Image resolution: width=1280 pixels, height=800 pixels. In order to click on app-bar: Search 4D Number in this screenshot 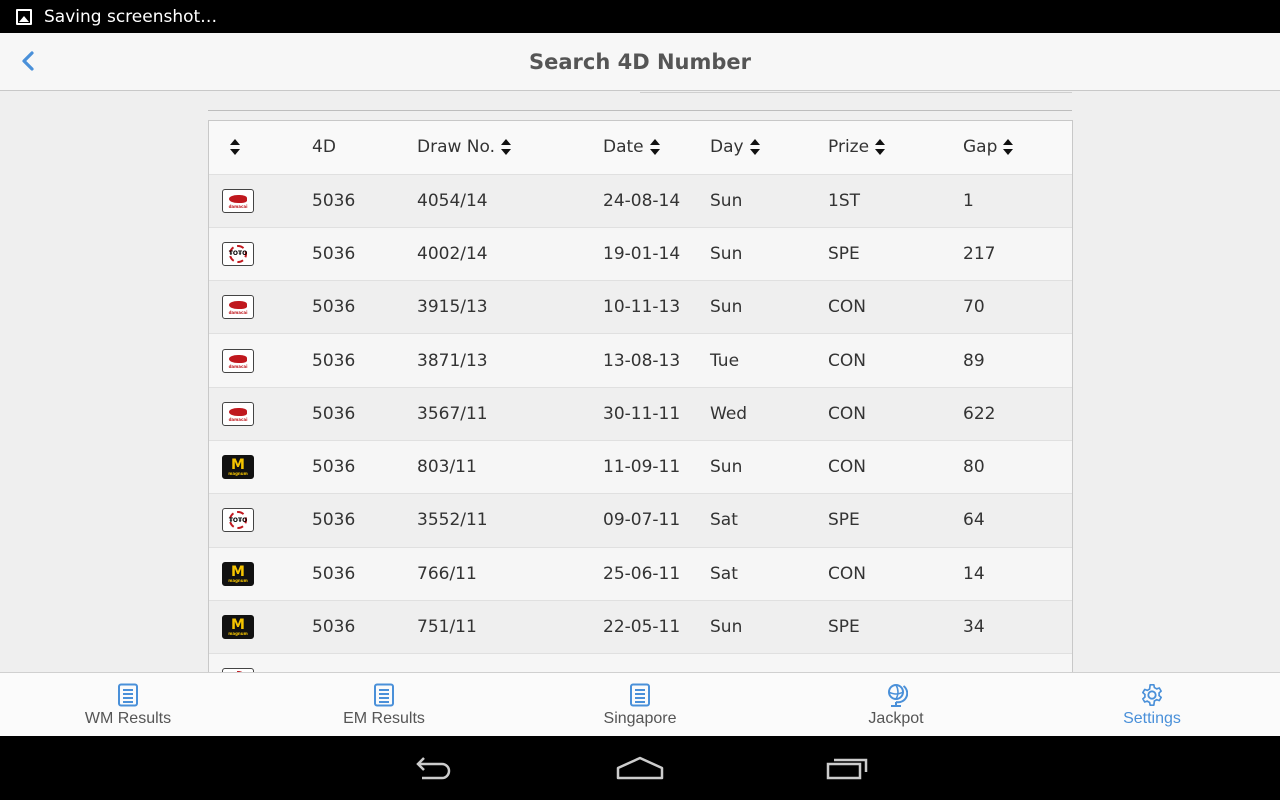, I will do `click(640, 62)`.